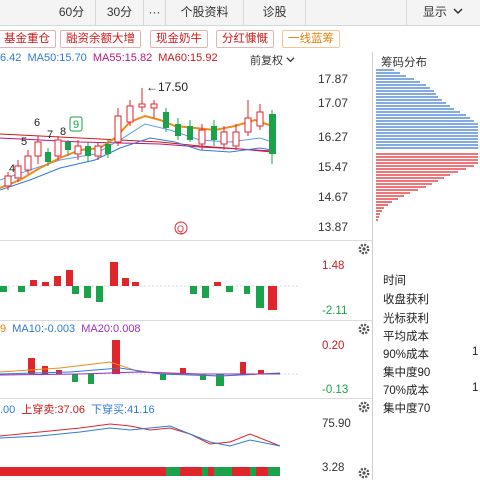 The width and height of the screenshot is (480, 480). I want to click on tag-fund-holding: 基金重仓, so click(28, 39).